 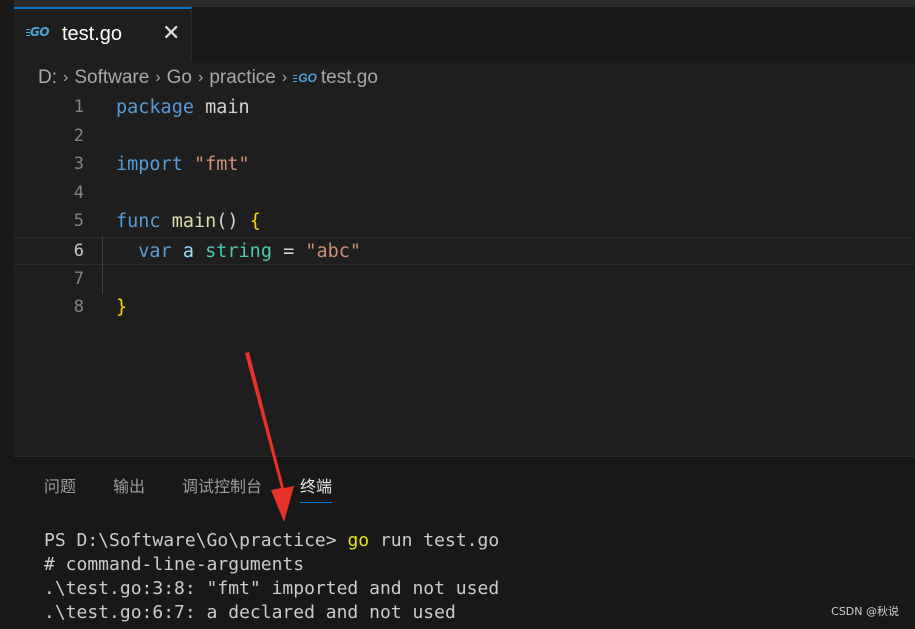 What do you see at coordinates (171, 33) in the screenshot?
I see `close-icon: ✕` at bounding box center [171, 33].